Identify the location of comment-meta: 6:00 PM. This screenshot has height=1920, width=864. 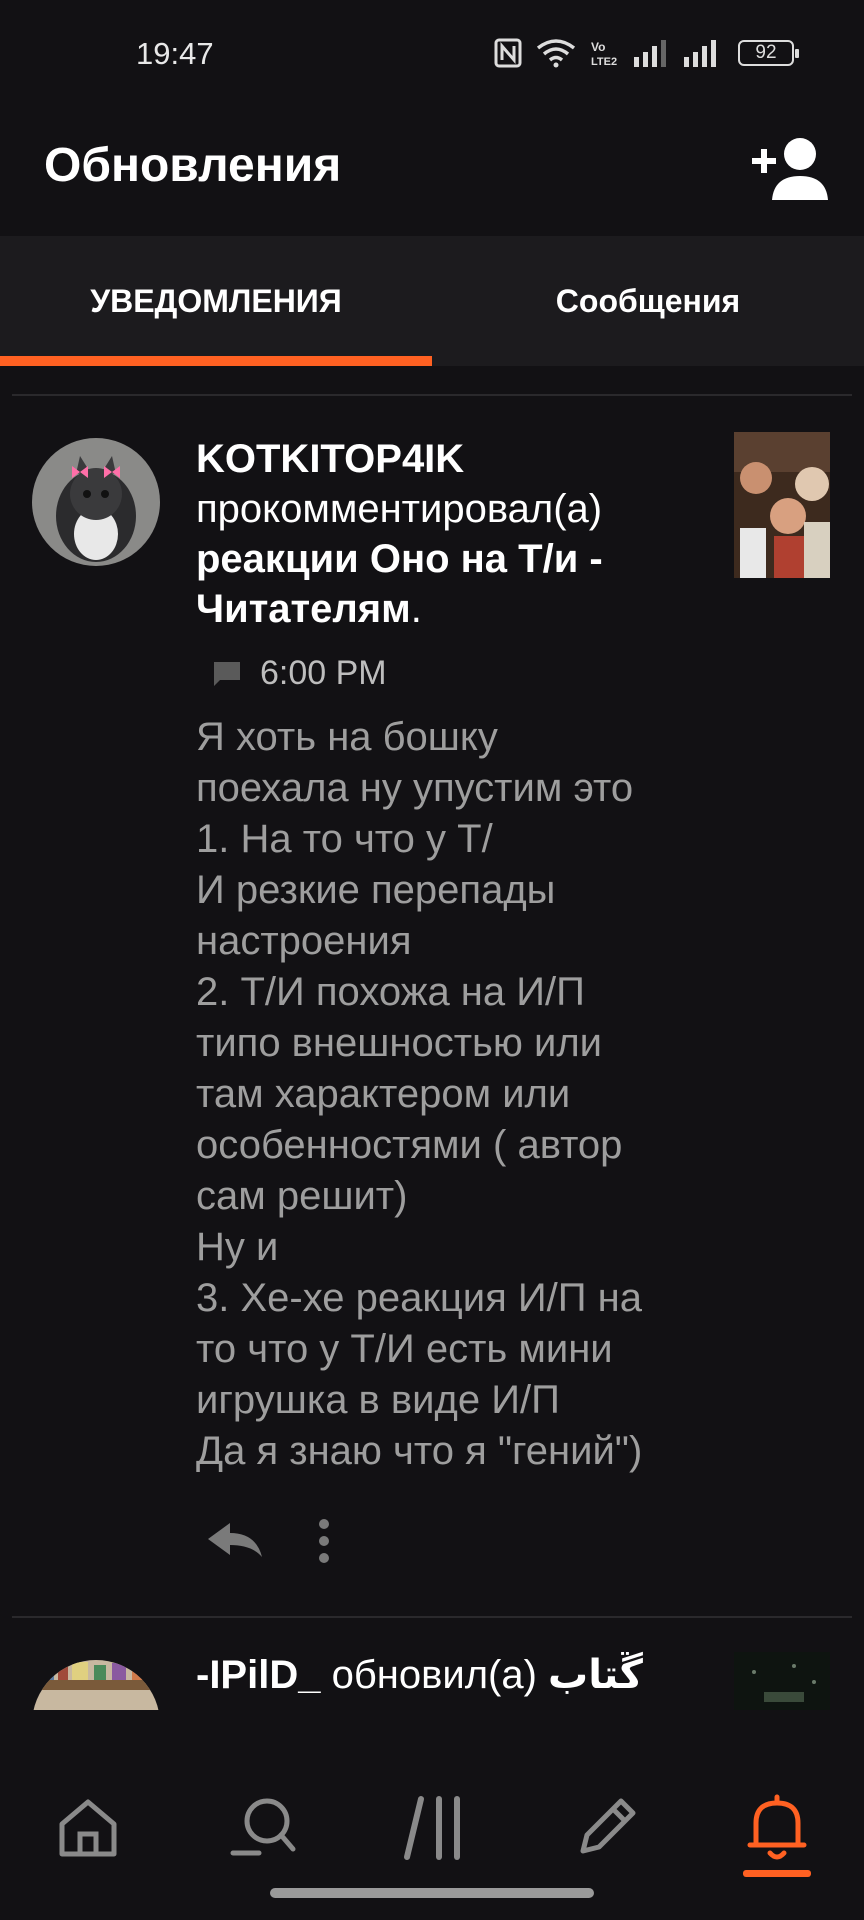
(299, 673).